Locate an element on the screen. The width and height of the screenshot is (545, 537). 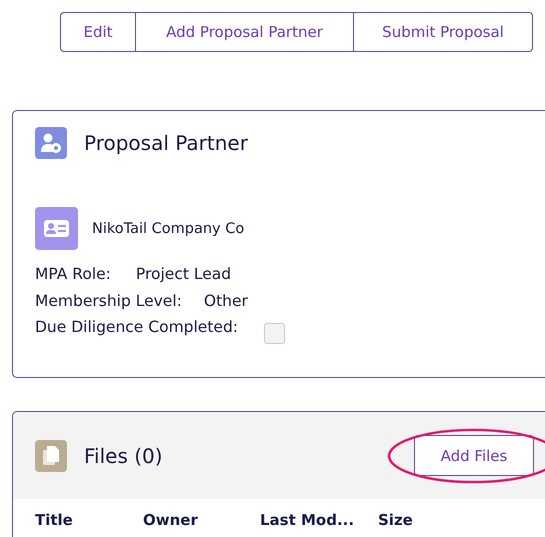
column-header: Title is located at coordinates (54, 520).